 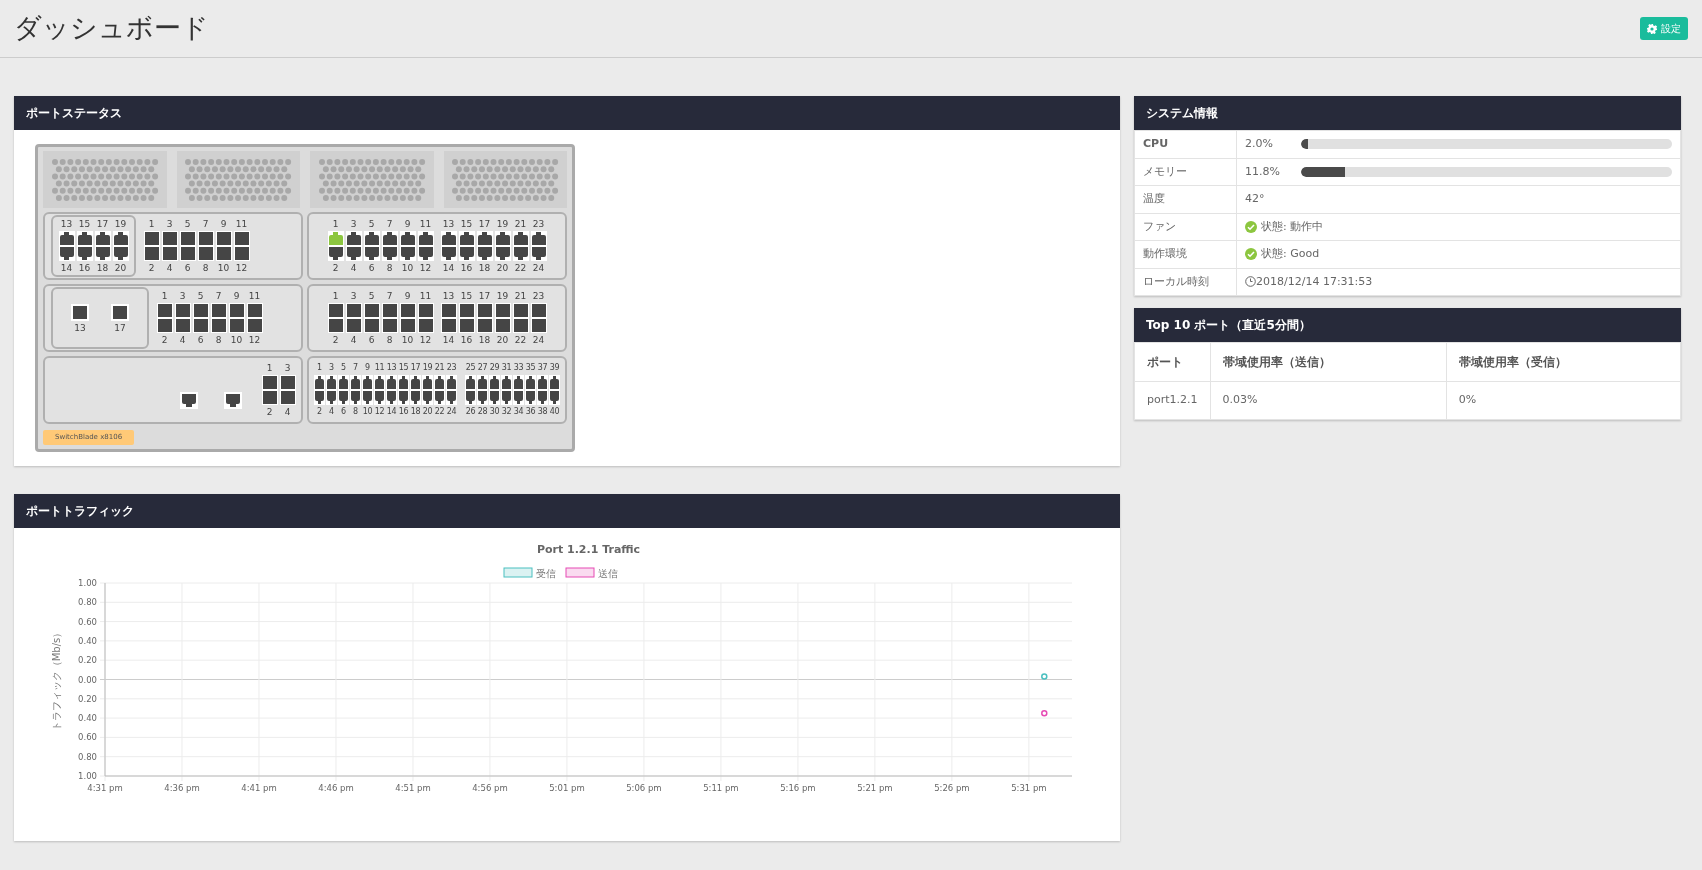 I want to click on axis-tick-label: 4:31 pm, so click(x=105, y=787).